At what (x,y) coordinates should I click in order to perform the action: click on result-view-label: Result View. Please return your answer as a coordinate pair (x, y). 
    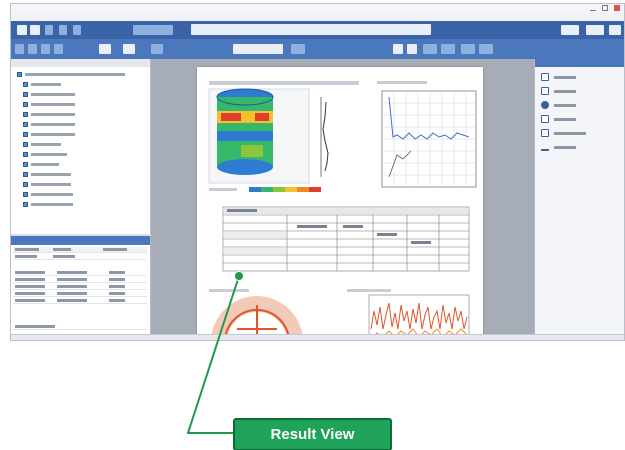
    Looking at the image, I should click on (312, 434).